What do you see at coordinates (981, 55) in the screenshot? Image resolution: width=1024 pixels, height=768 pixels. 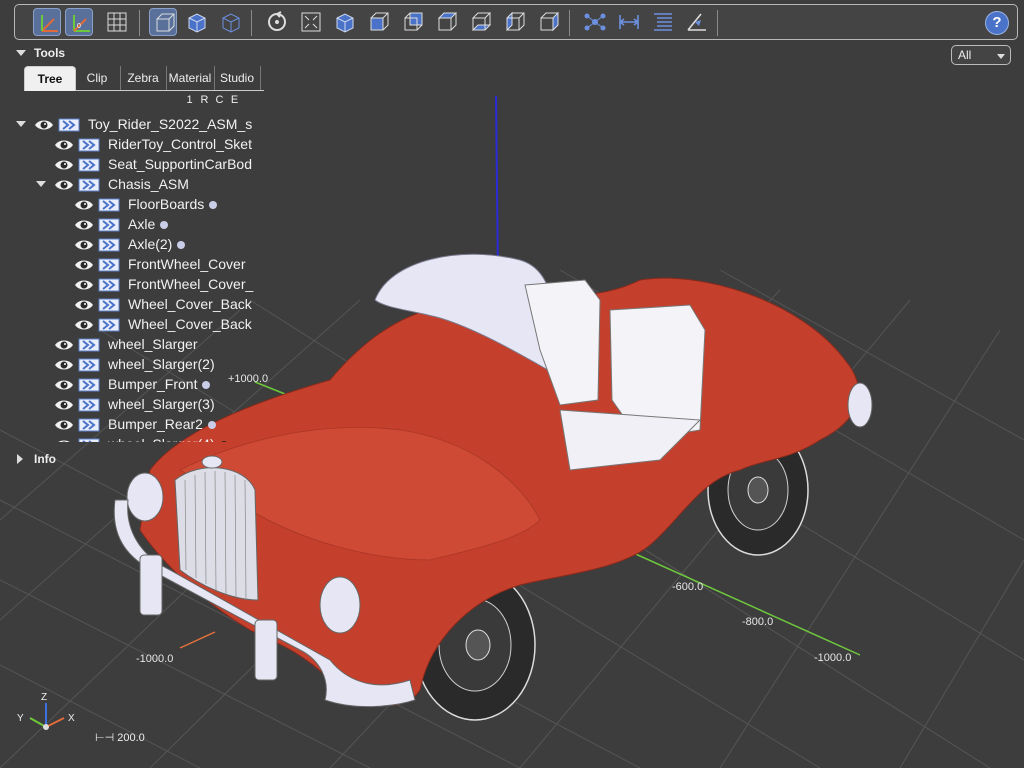 I see `filter-select: All` at bounding box center [981, 55].